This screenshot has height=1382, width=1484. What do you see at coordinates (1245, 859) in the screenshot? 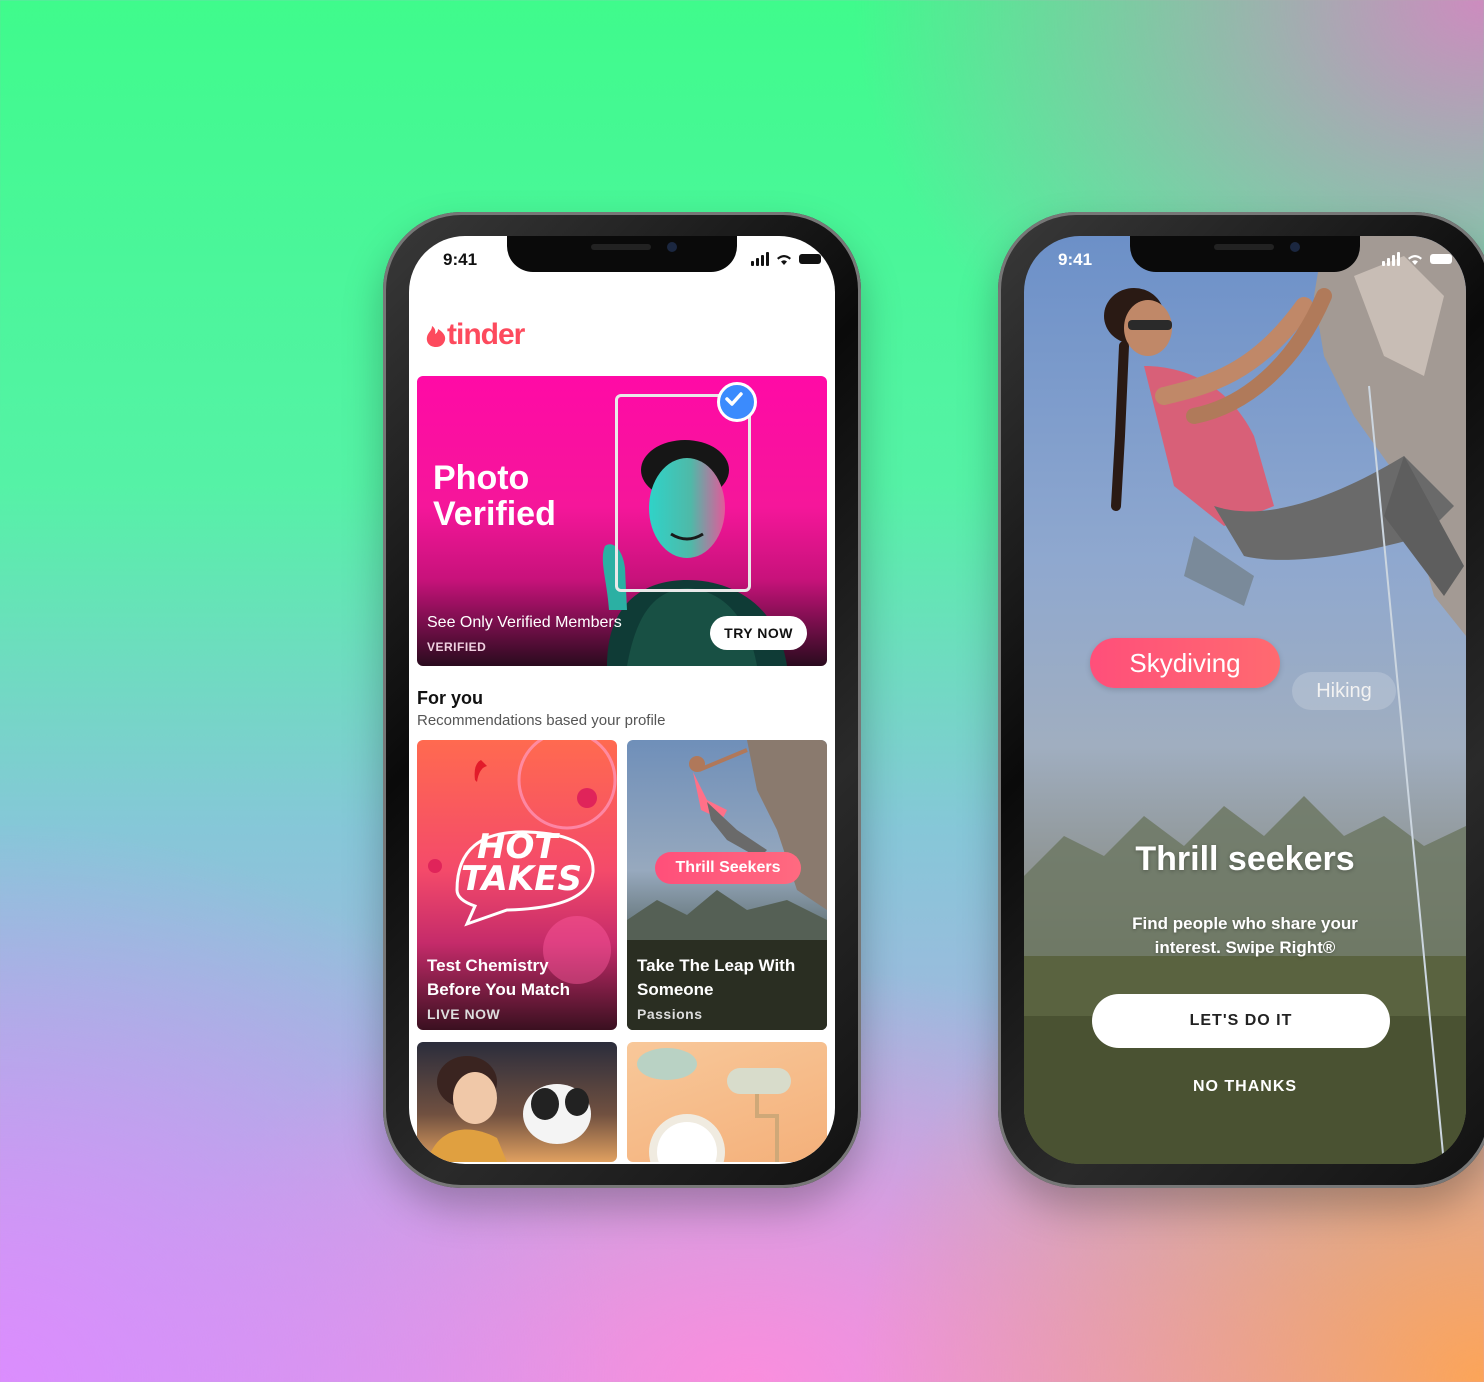
I see `screen-title: Thrill seekers` at bounding box center [1245, 859].